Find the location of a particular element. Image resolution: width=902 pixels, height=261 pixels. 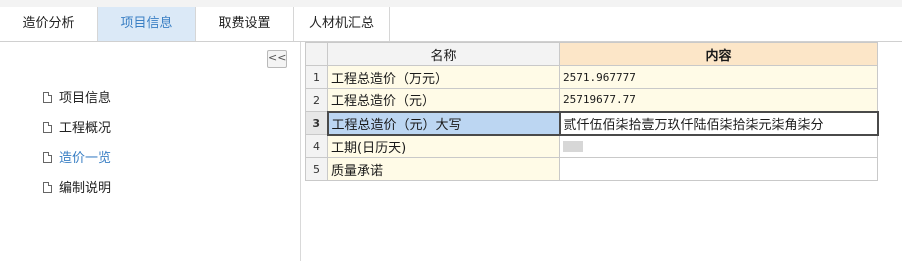

sidebar-item-compilation-notes: 编制说明 is located at coordinates (77, 189).